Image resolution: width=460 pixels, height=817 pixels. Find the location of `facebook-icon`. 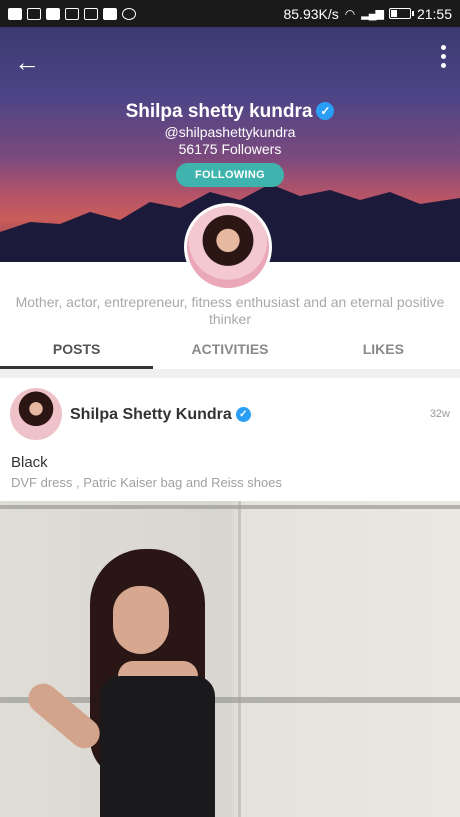

facebook-icon is located at coordinates (15, 13).